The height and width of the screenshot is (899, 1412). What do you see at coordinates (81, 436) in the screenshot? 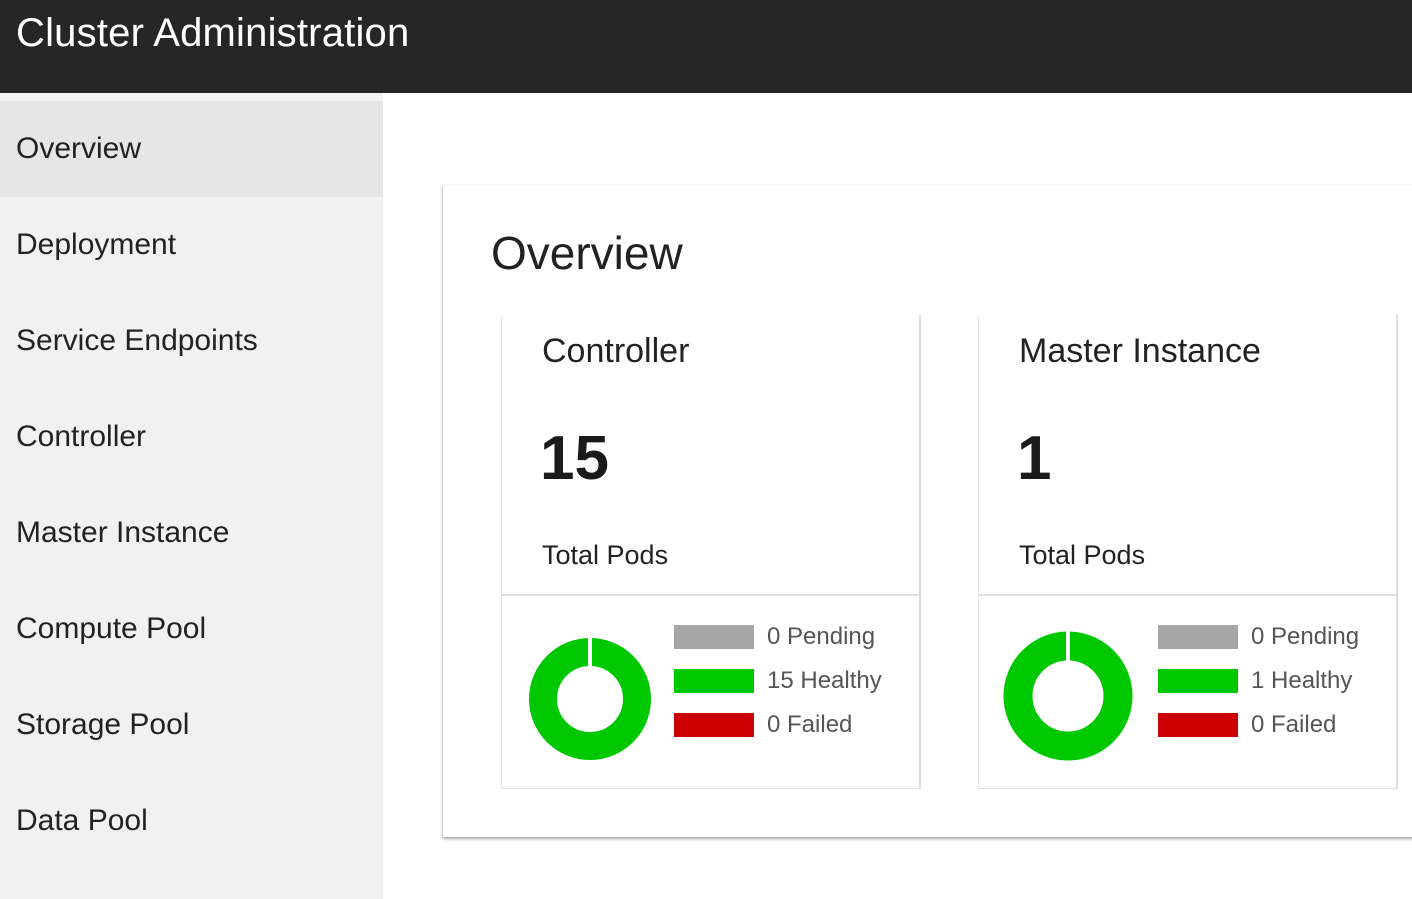
I see `sidebar-item-label: Controller` at bounding box center [81, 436].